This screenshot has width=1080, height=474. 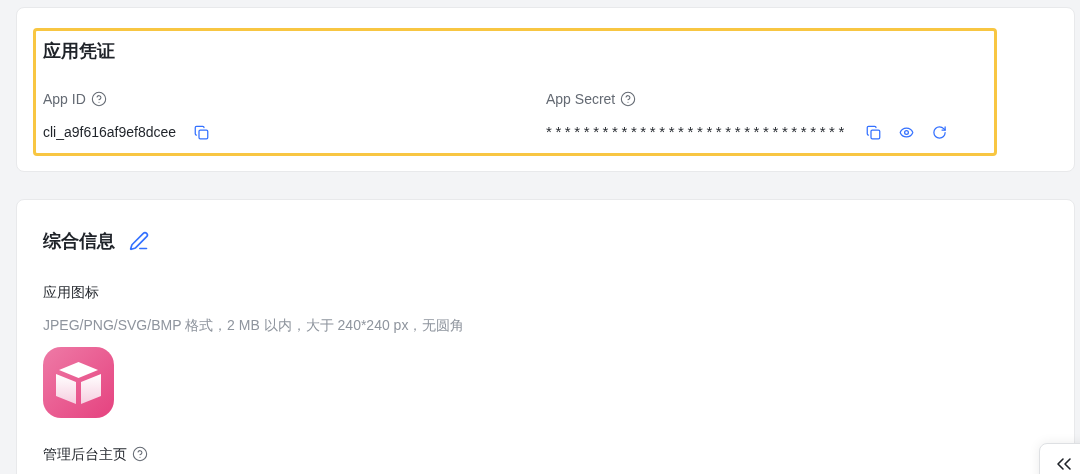 What do you see at coordinates (79, 241) in the screenshot?
I see `section-title: 综合信息` at bounding box center [79, 241].